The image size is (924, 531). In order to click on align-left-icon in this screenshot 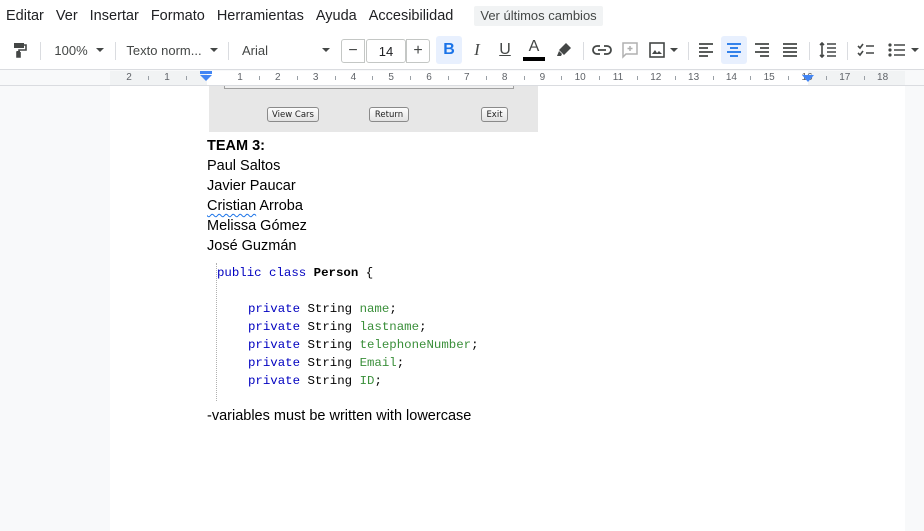, I will do `click(706, 50)`.